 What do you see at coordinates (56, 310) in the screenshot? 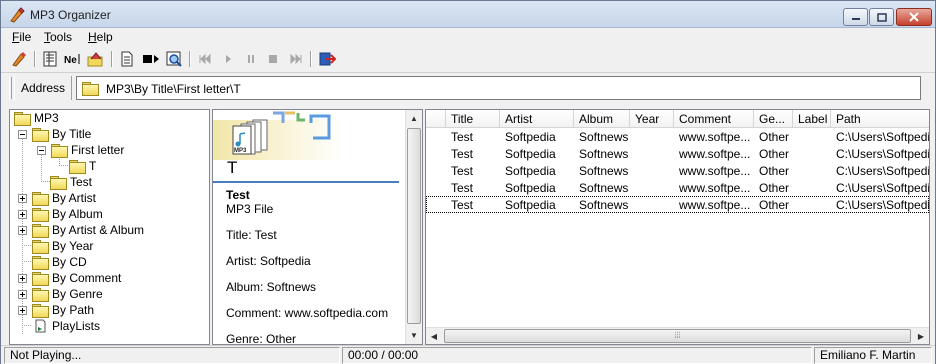
I see `tree-item-by-path: By Path` at bounding box center [56, 310].